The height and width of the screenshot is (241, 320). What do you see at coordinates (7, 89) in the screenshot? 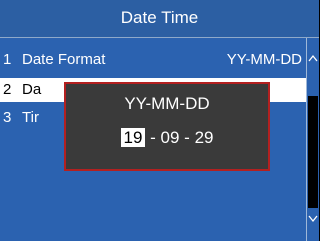
I see `menu-item-index: 2` at bounding box center [7, 89].